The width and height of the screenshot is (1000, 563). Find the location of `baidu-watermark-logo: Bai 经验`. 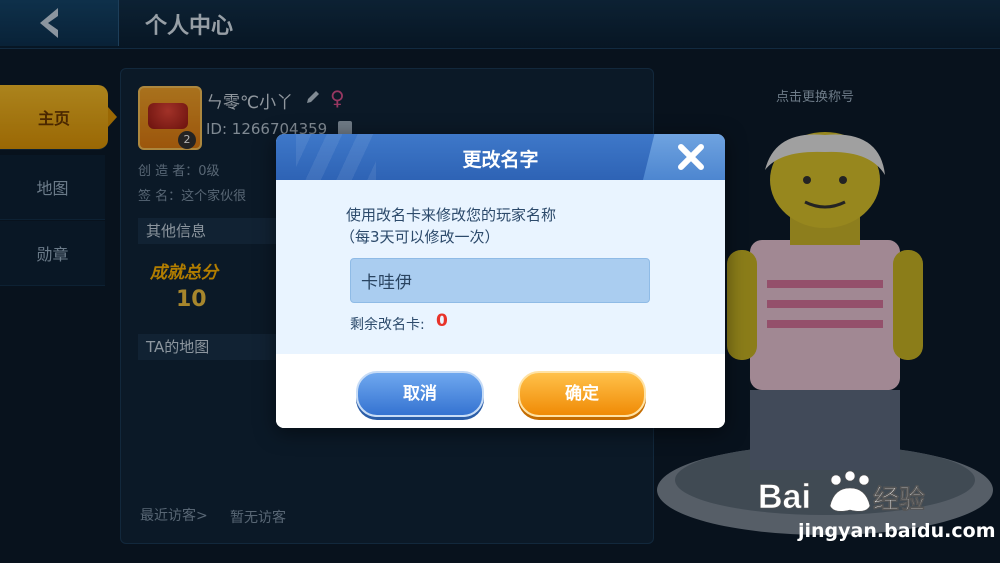

baidu-watermark-logo: Bai 经验 is located at coordinates (853, 497).